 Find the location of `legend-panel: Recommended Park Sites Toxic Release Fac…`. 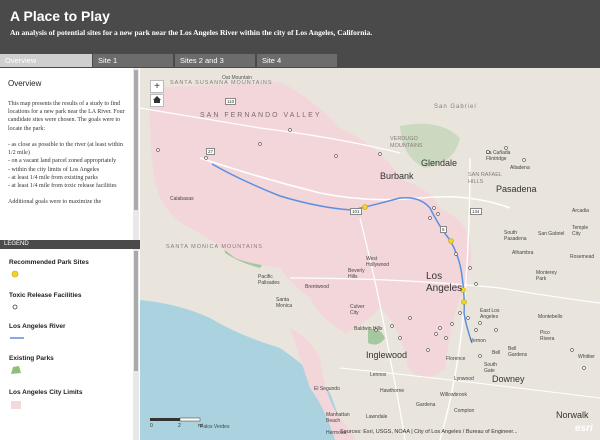

legend-panel: Recommended Park Sites Toxic Release Fac… is located at coordinates (66, 344).